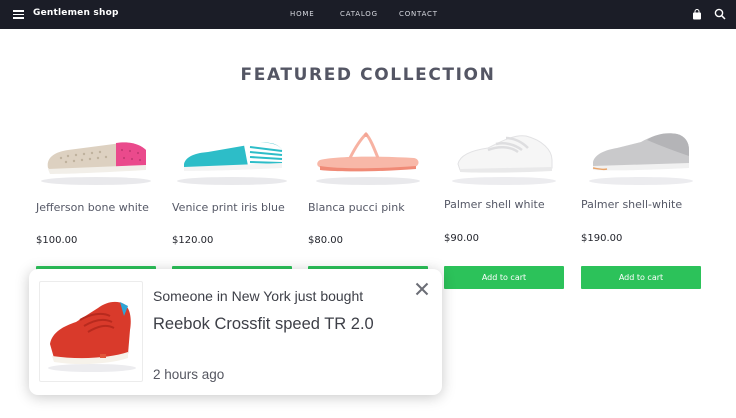  I want to click on section-title: FEATURED COLLECTION, so click(368, 75).